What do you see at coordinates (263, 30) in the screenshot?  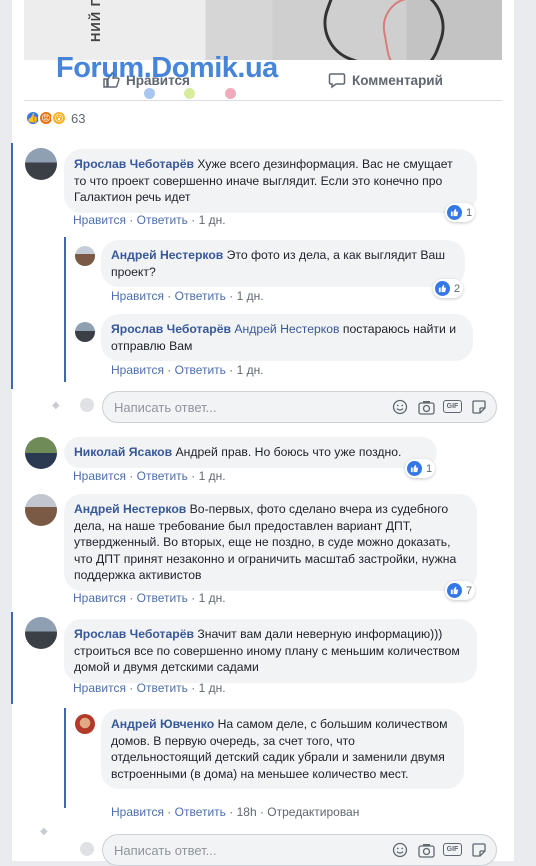 I see `post-photo: НИЙ П` at bounding box center [263, 30].